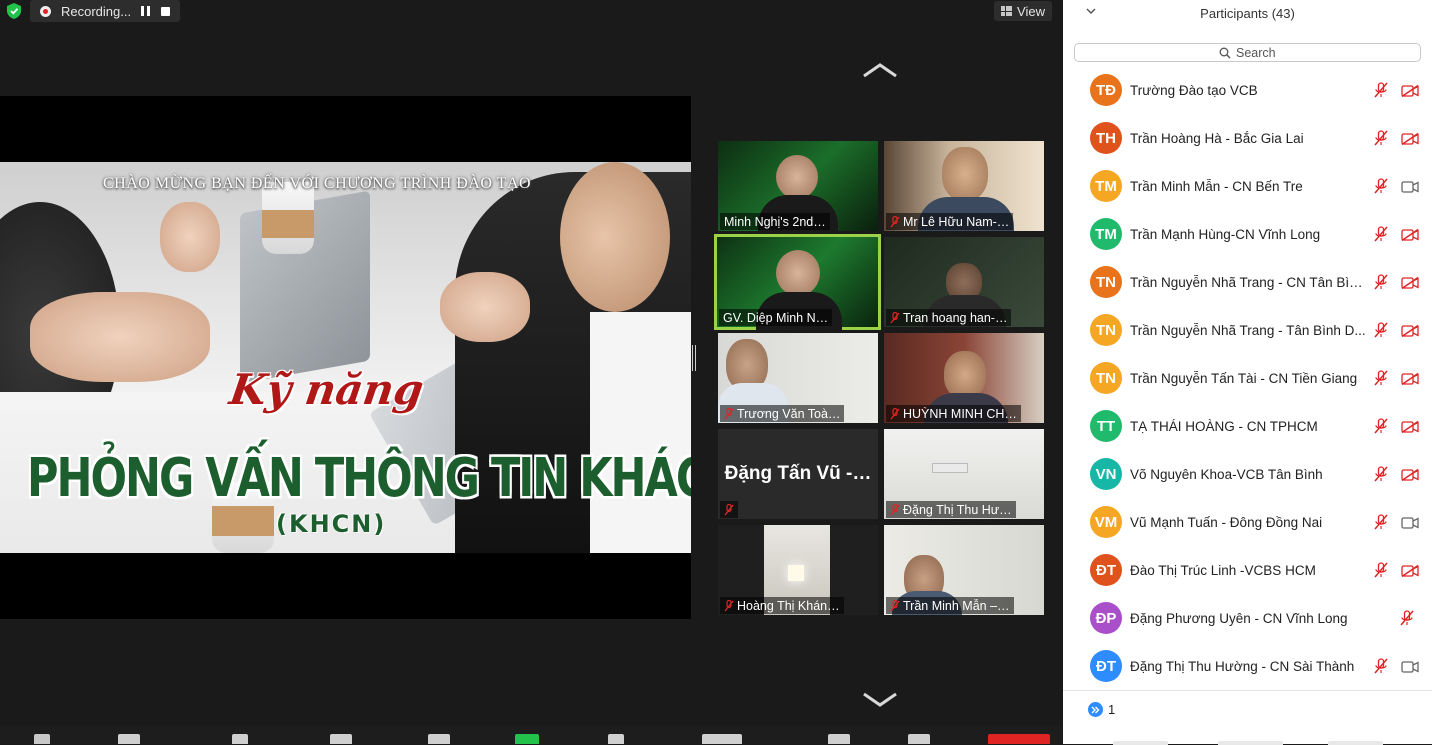 This screenshot has width=1432, height=745. What do you see at coordinates (1250, 743) in the screenshot?
I see `mute-all-button` at bounding box center [1250, 743].